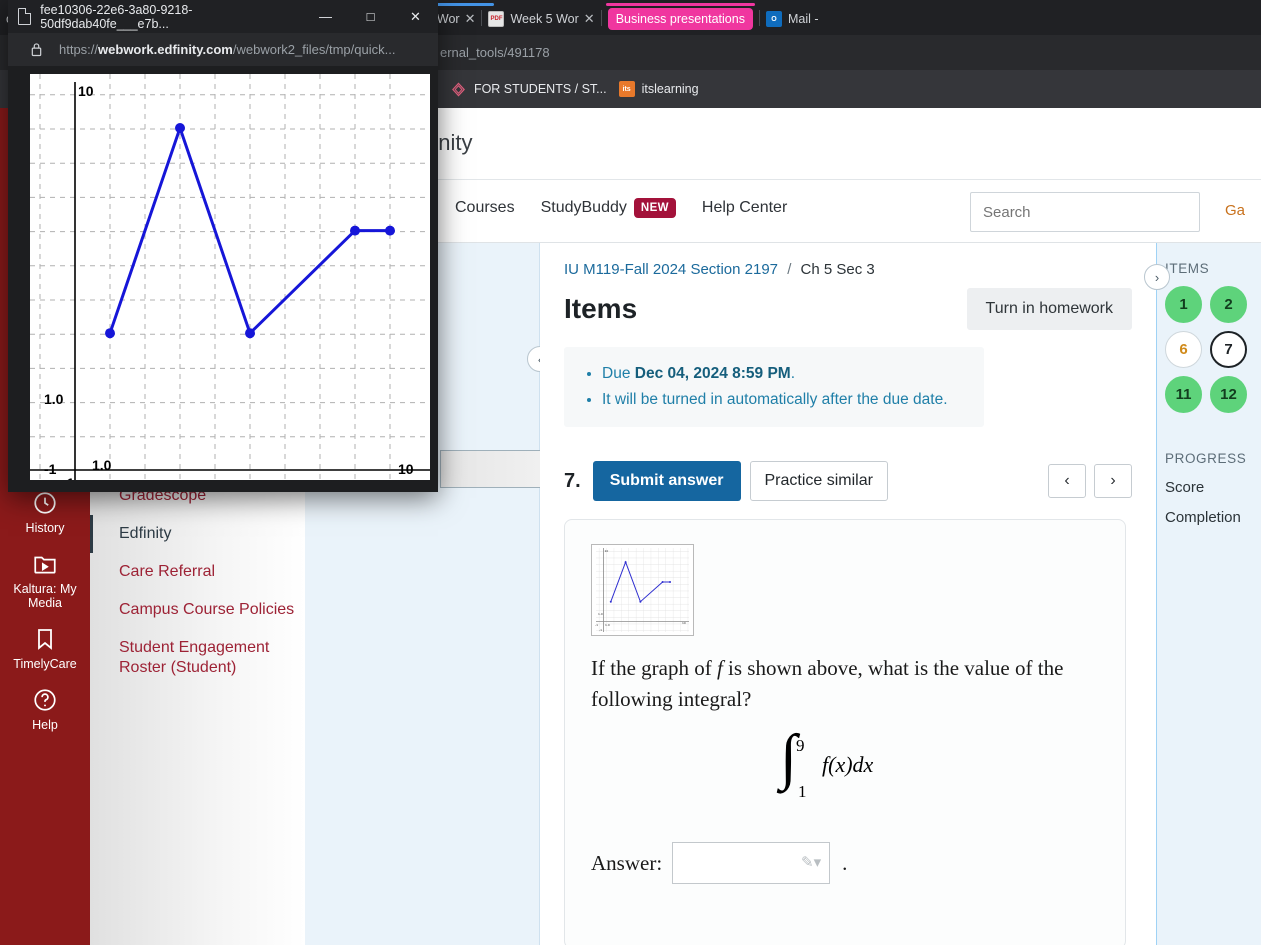  I want to click on y-axis-one-label: 1.0, so click(54, 399).